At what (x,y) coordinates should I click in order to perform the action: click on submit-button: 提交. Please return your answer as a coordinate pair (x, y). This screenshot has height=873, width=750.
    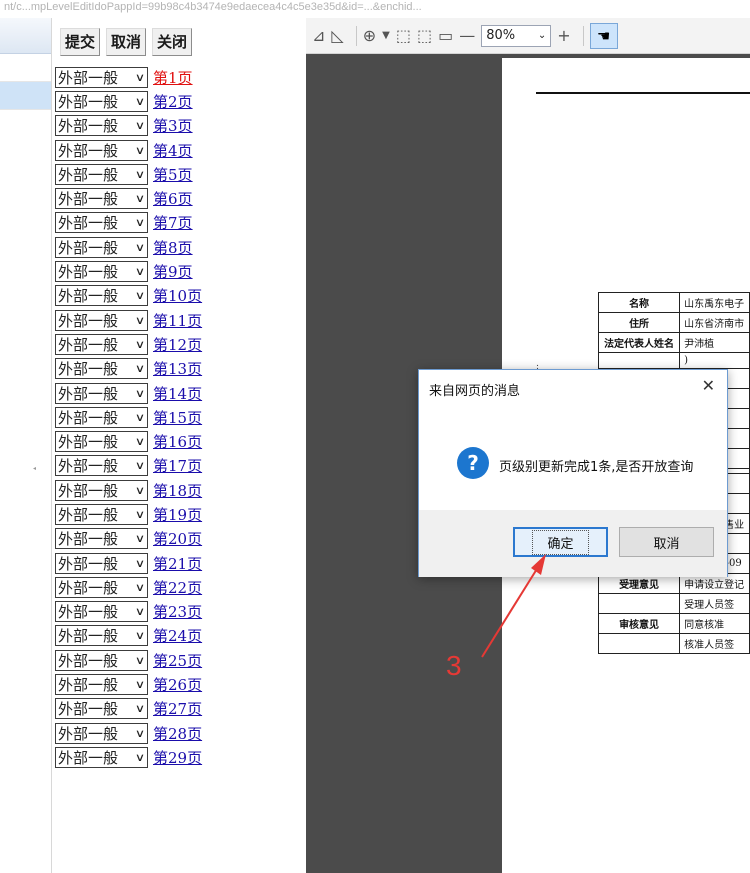
    Looking at the image, I should click on (80, 42).